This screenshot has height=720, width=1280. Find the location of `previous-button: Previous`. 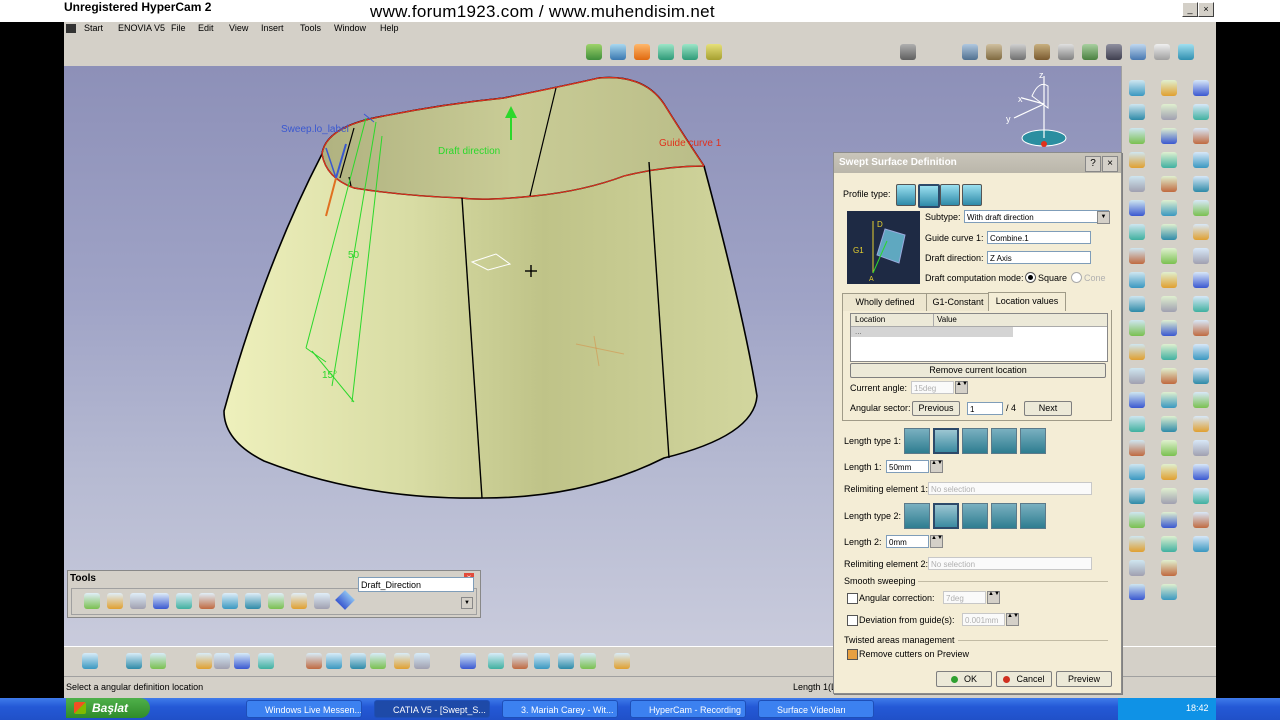

previous-button: Previous is located at coordinates (936, 408).